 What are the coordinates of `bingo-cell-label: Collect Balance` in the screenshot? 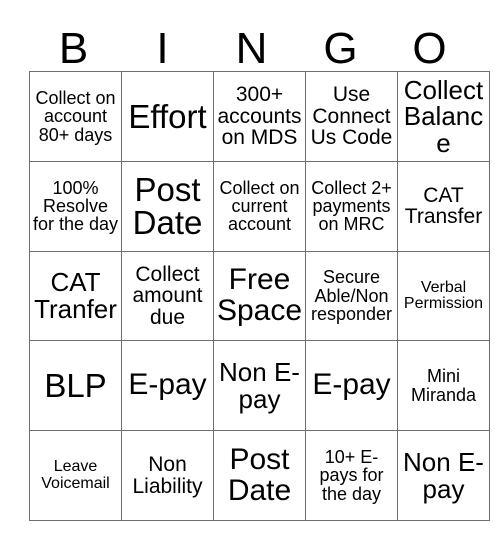 It's located at (443, 116).